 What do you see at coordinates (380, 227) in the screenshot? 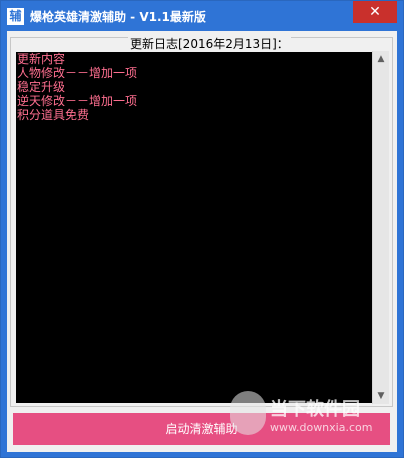
I see `vertical-scrollbar: ▲ ▼` at bounding box center [380, 227].